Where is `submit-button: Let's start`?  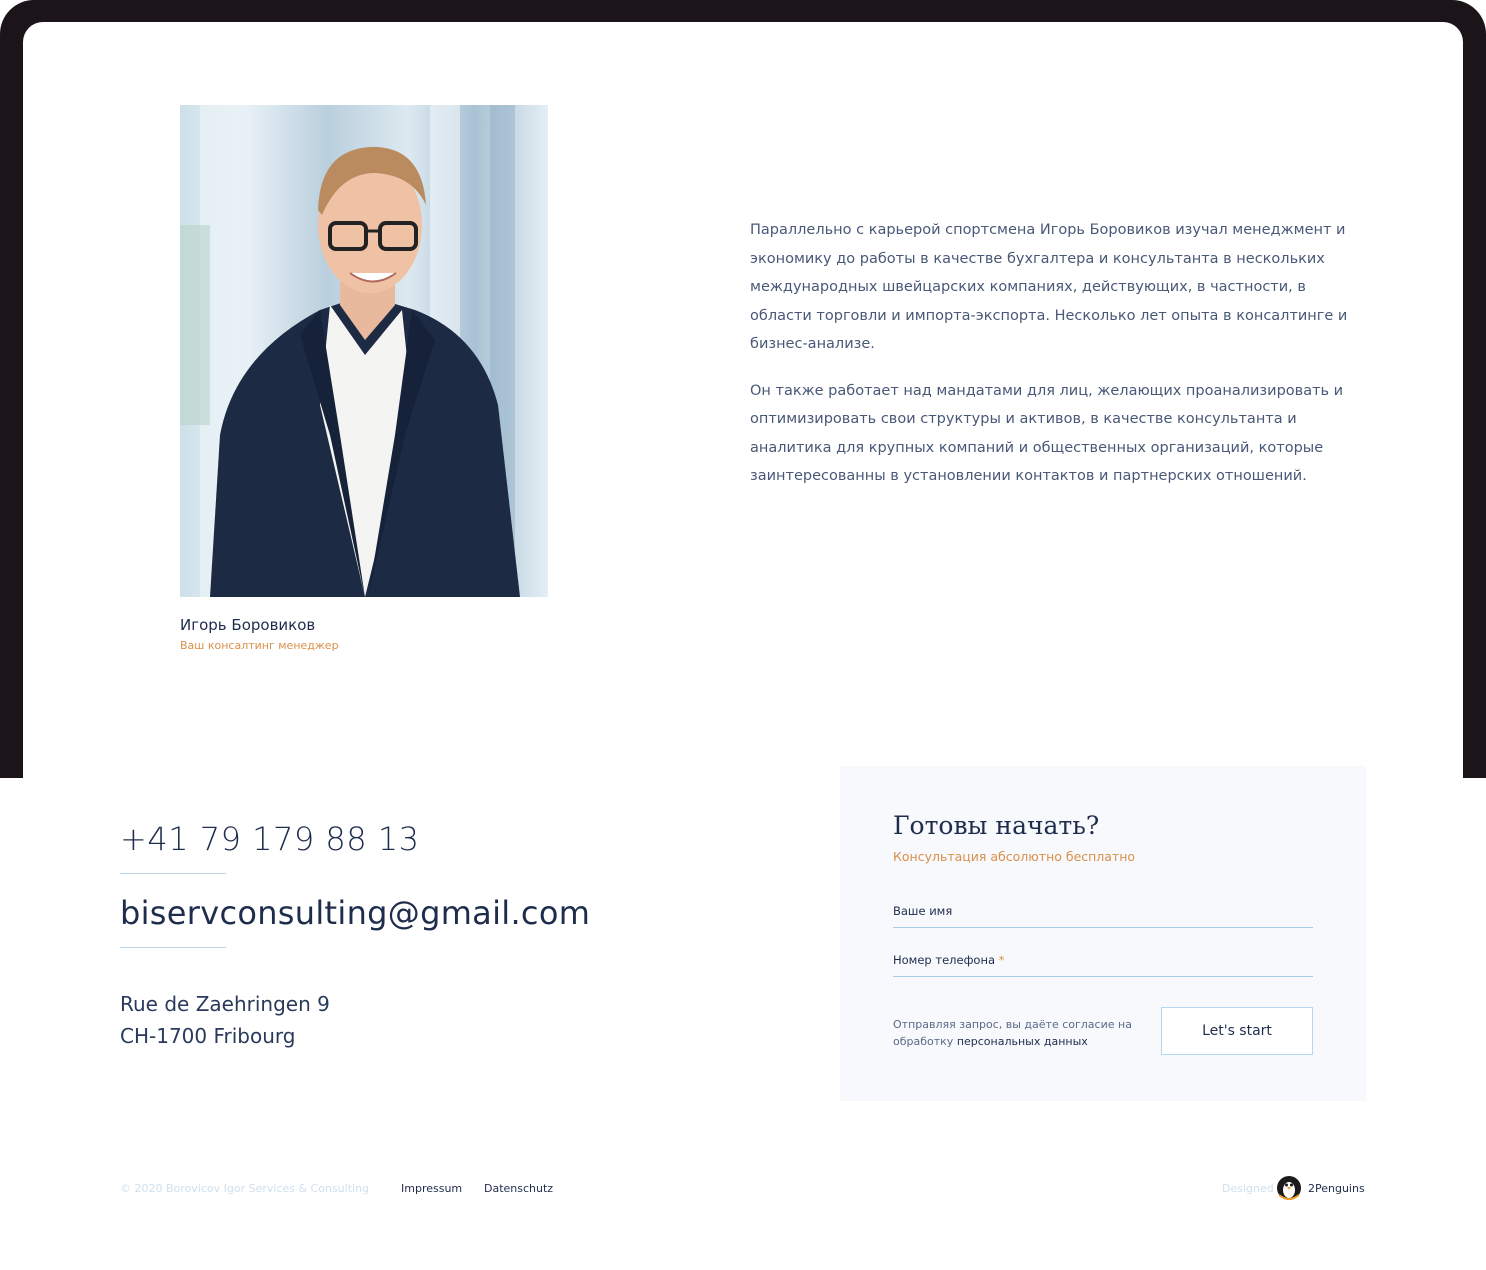
submit-button: Let's start is located at coordinates (1237, 1031).